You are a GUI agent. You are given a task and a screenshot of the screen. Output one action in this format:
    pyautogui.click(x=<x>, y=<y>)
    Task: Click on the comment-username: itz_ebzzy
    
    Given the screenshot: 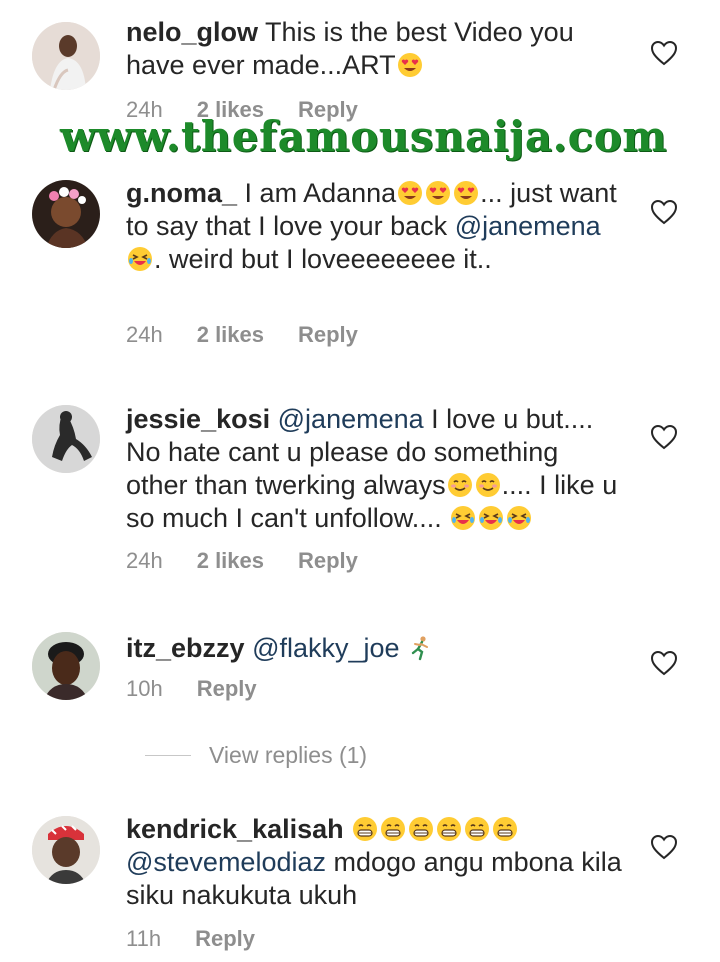 What is the action you would take?
    pyautogui.click(x=185, y=648)
    